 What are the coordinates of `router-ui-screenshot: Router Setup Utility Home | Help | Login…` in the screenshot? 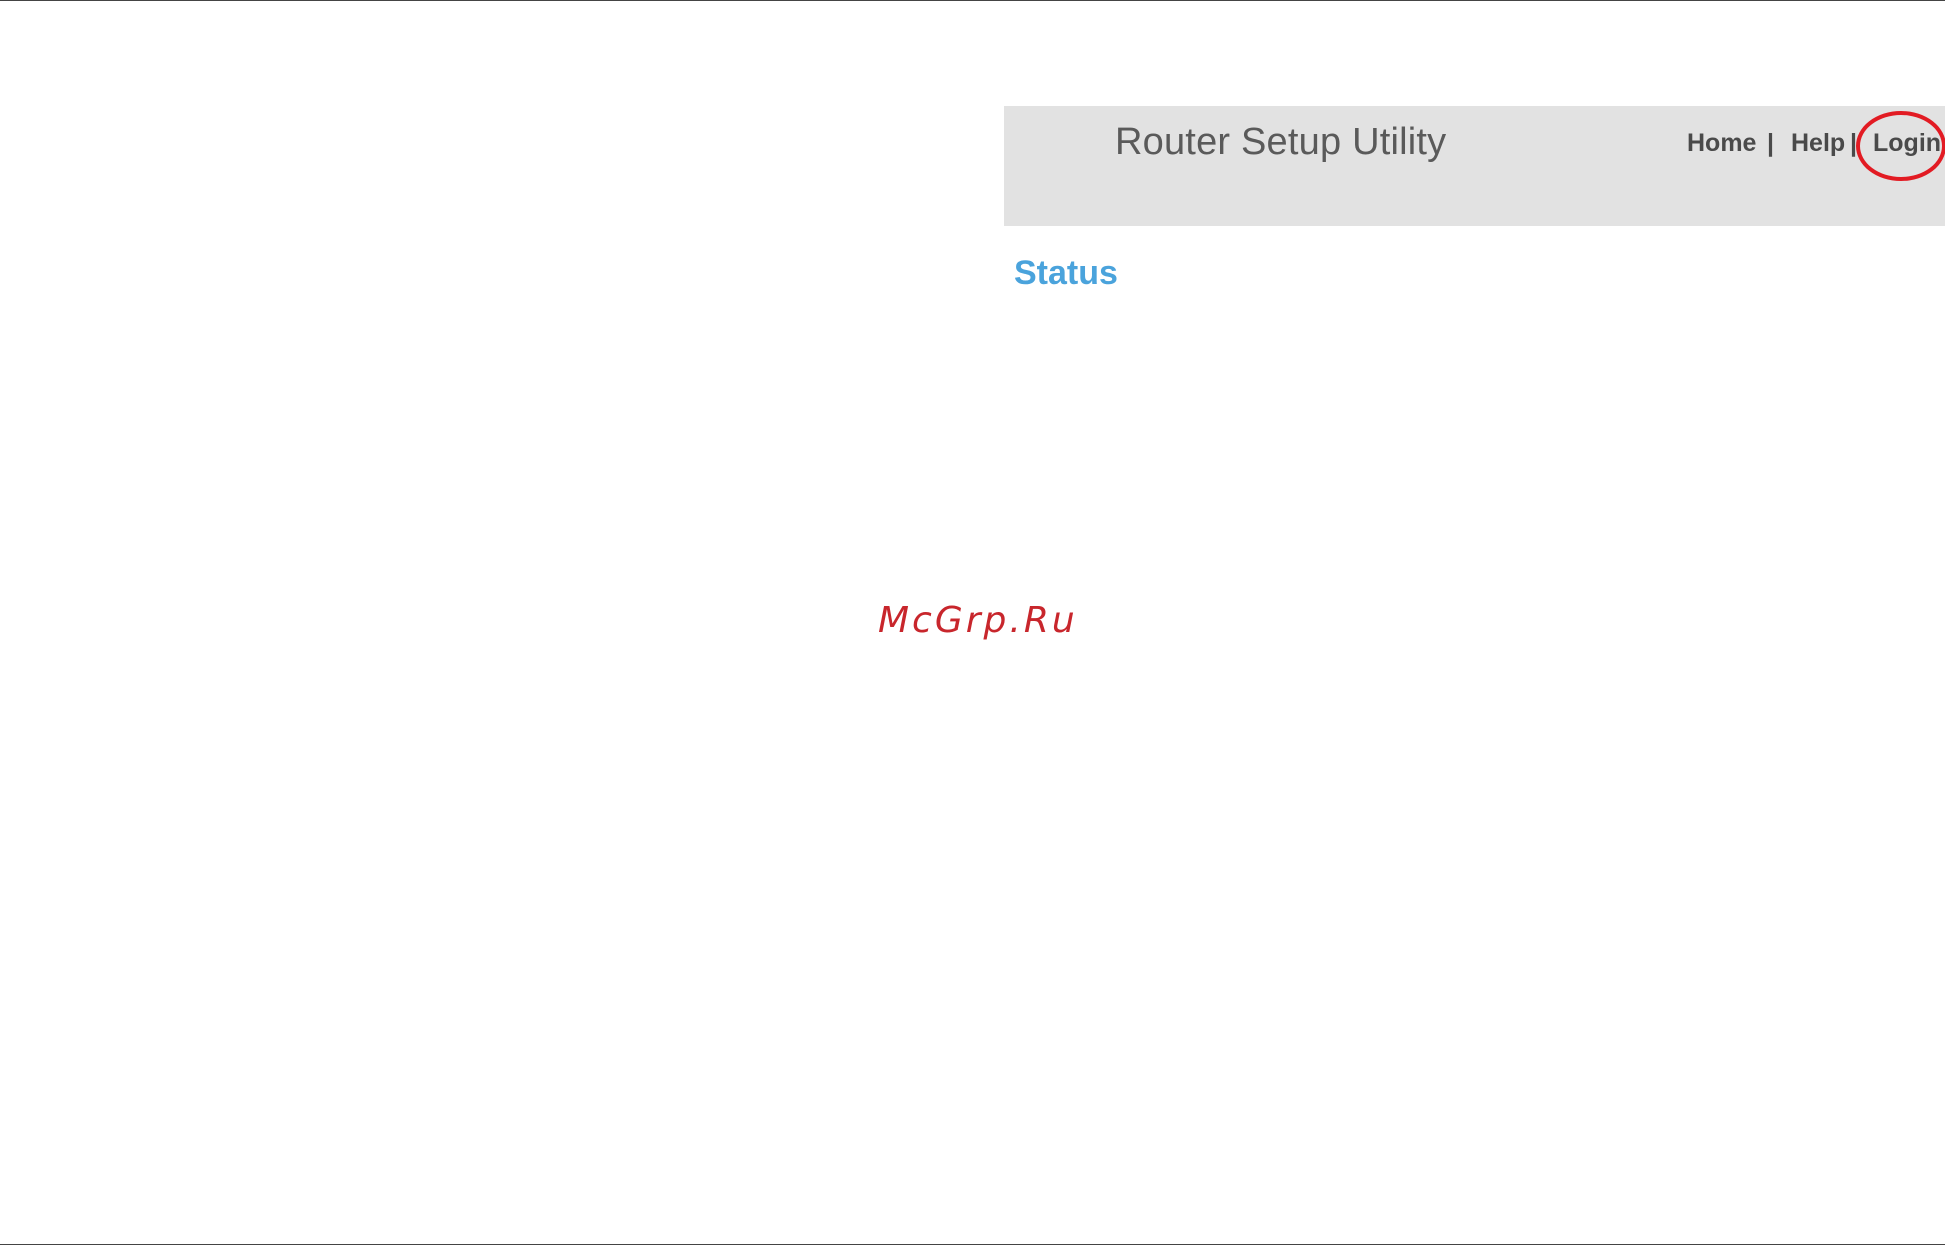 It's located at (1474, 206).